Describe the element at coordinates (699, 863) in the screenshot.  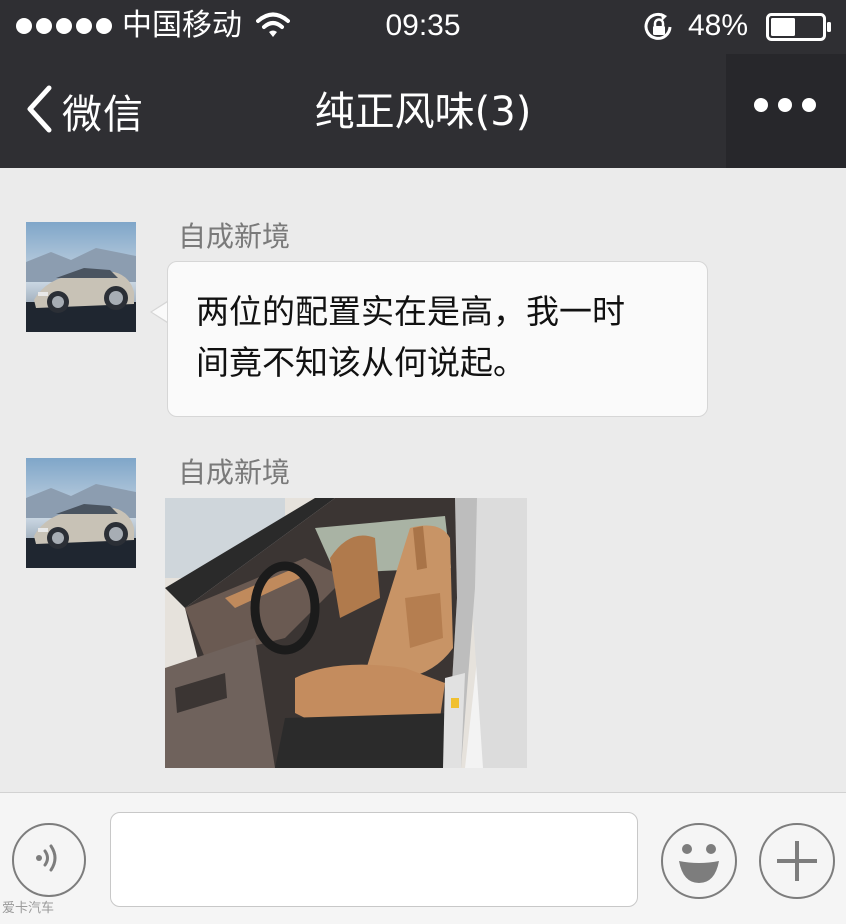
I see `emoji-icon` at that location.